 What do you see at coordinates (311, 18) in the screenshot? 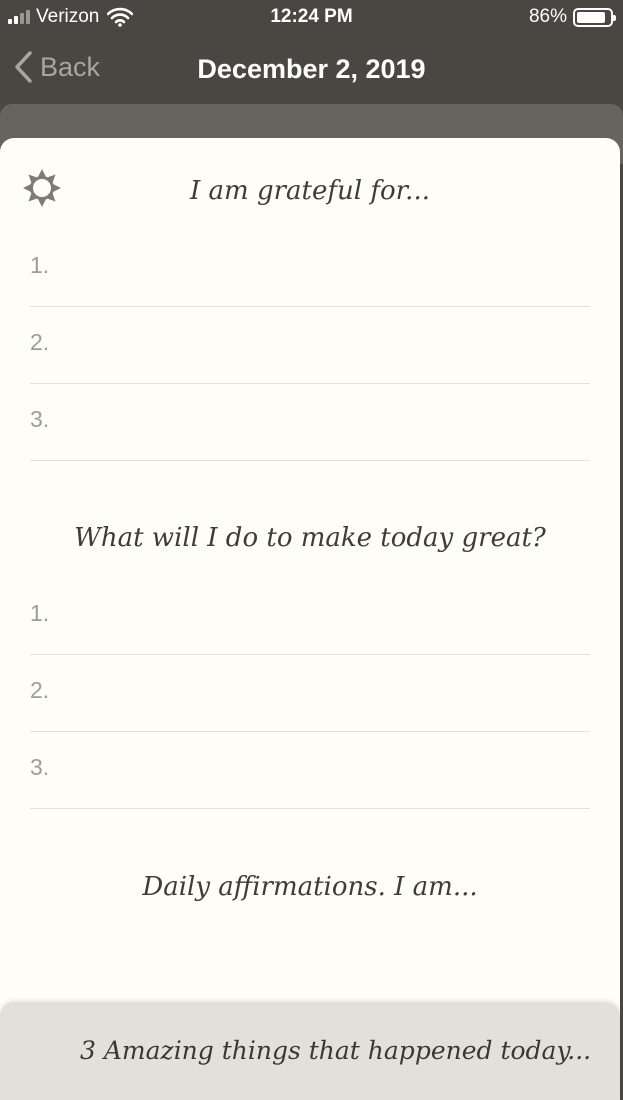
I see `status-bar: Verizon 12:24 PM 86%` at bounding box center [311, 18].